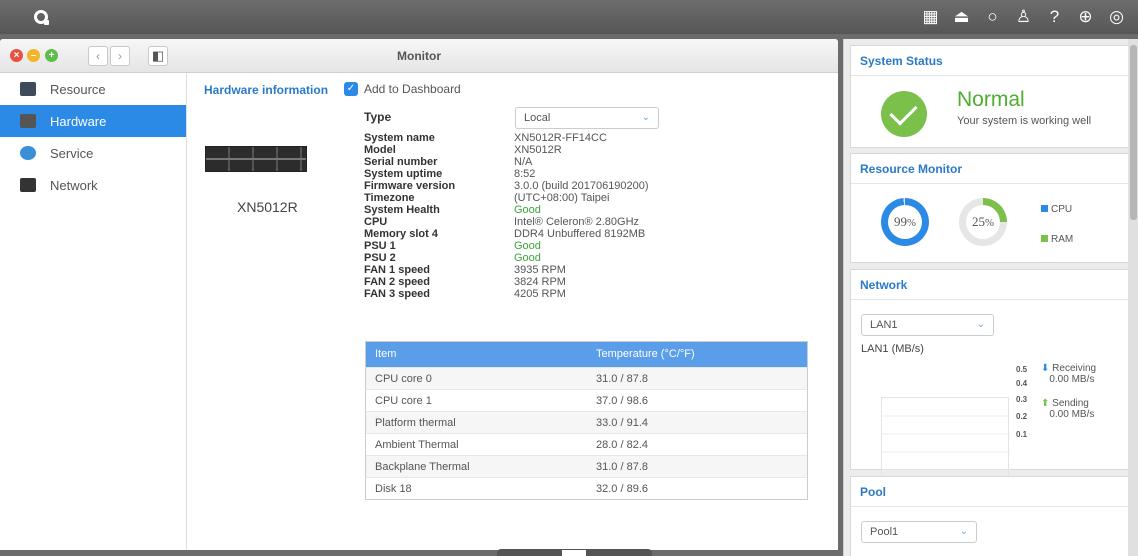 The width and height of the screenshot is (1138, 556). What do you see at coordinates (256, 159) in the screenshot?
I see `nas-device-image` at bounding box center [256, 159].